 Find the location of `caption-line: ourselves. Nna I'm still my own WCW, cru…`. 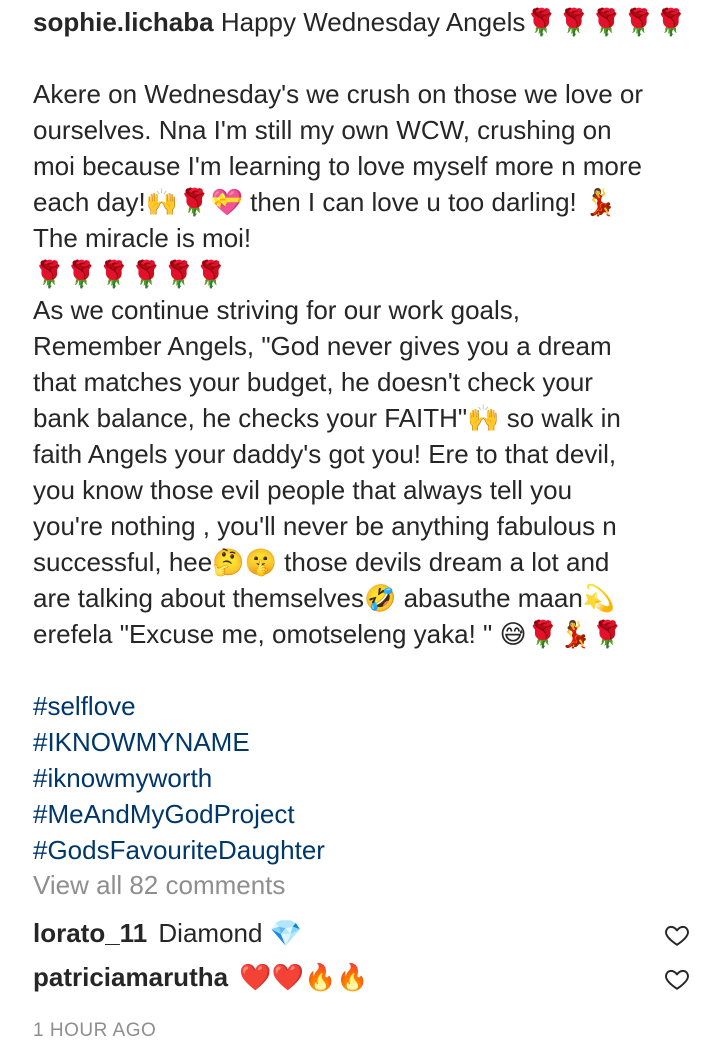

caption-line: ourselves. Nna I'm still my own WCW, cru… is located at coordinates (322, 130).